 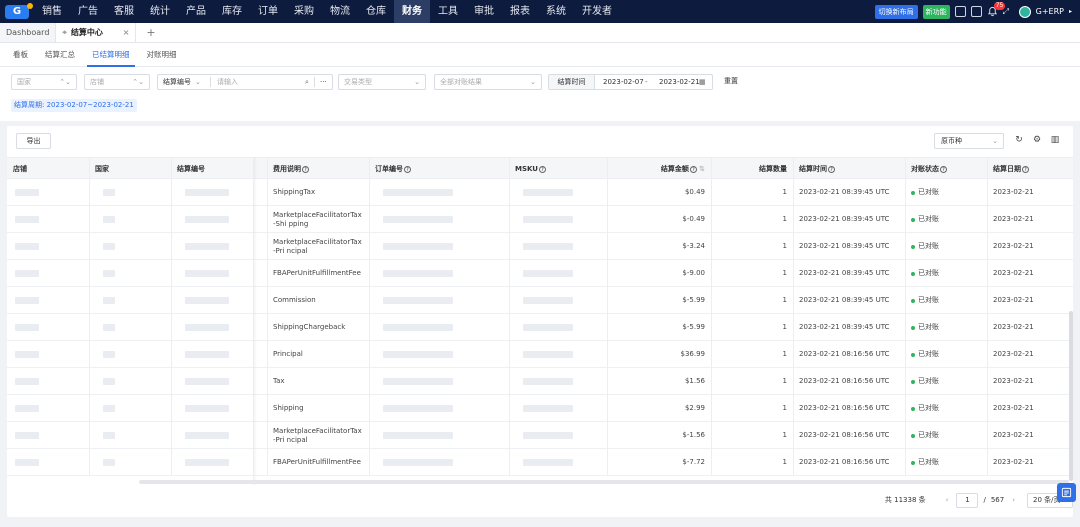 What do you see at coordinates (556, 11) in the screenshot?
I see `nav-item: 系统` at bounding box center [556, 11].